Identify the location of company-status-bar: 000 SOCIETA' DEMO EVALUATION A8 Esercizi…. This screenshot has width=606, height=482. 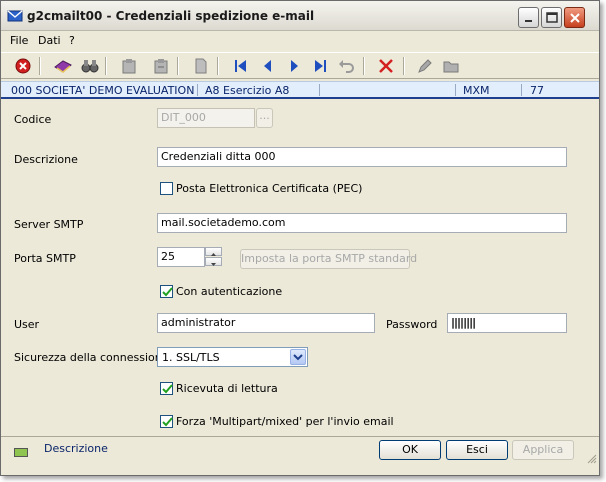
(300, 90).